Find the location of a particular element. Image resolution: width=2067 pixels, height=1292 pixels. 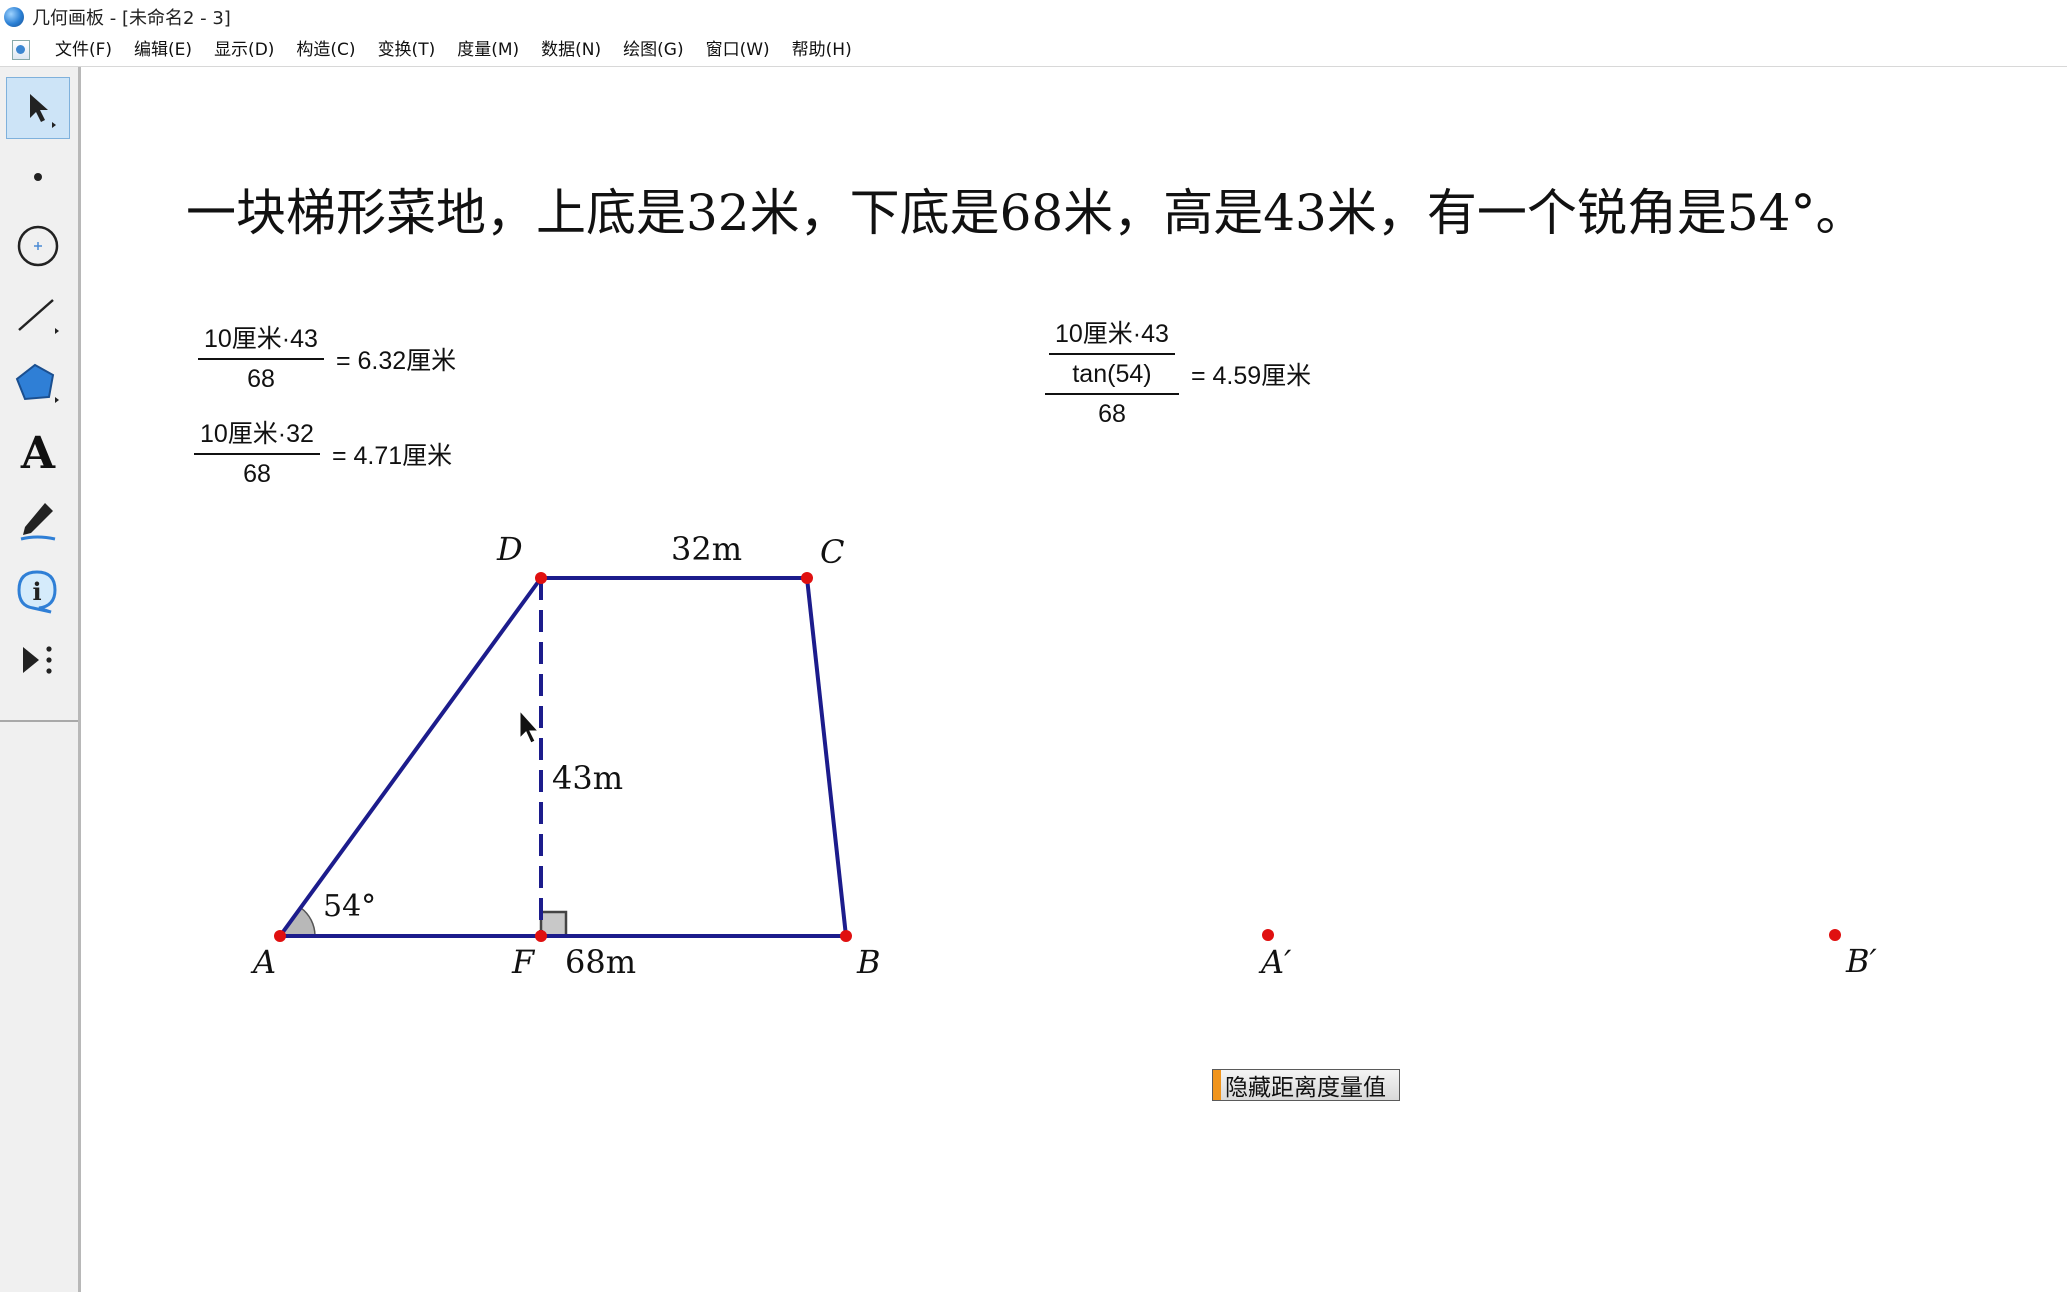

calculation-3: 10厘米·43 tan(54) 68 = 4.59厘米 is located at coordinates (1178, 374).